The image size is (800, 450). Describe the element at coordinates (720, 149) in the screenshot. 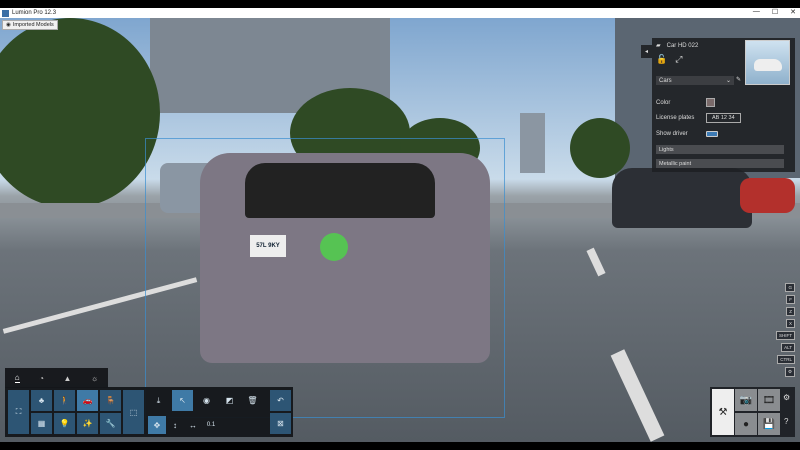

I see `lights-section: Lights` at that location.